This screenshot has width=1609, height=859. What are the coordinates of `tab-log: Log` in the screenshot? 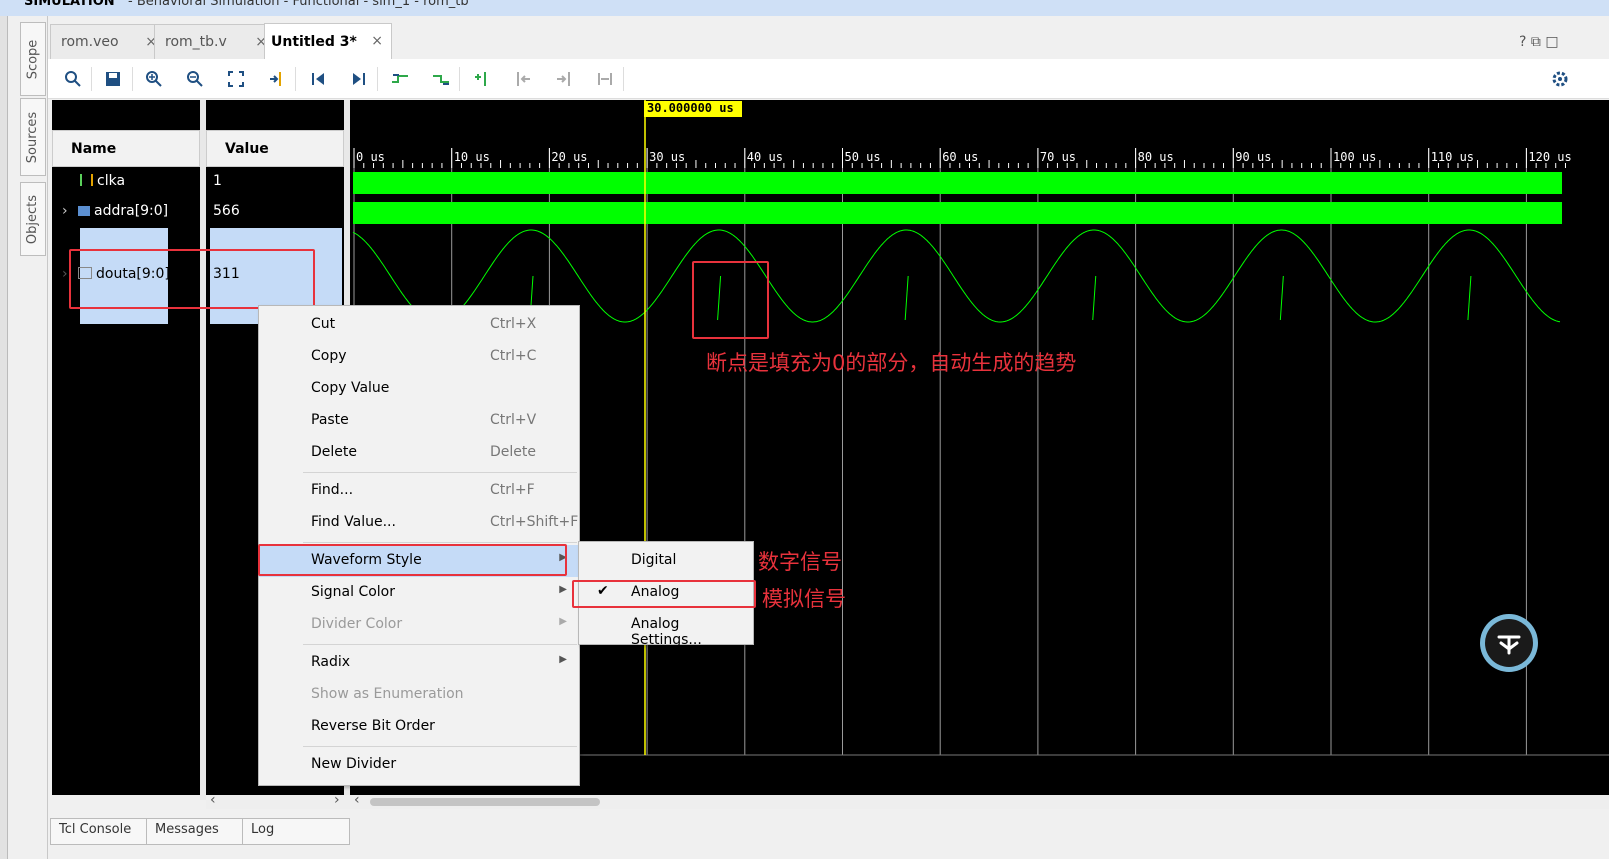 It's located at (296, 831).